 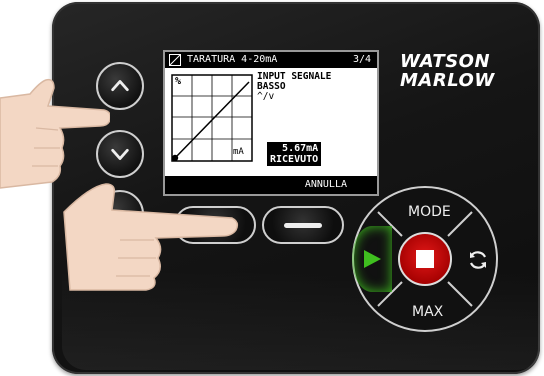 I want to click on graph-x-label: mA, so click(x=238, y=152).